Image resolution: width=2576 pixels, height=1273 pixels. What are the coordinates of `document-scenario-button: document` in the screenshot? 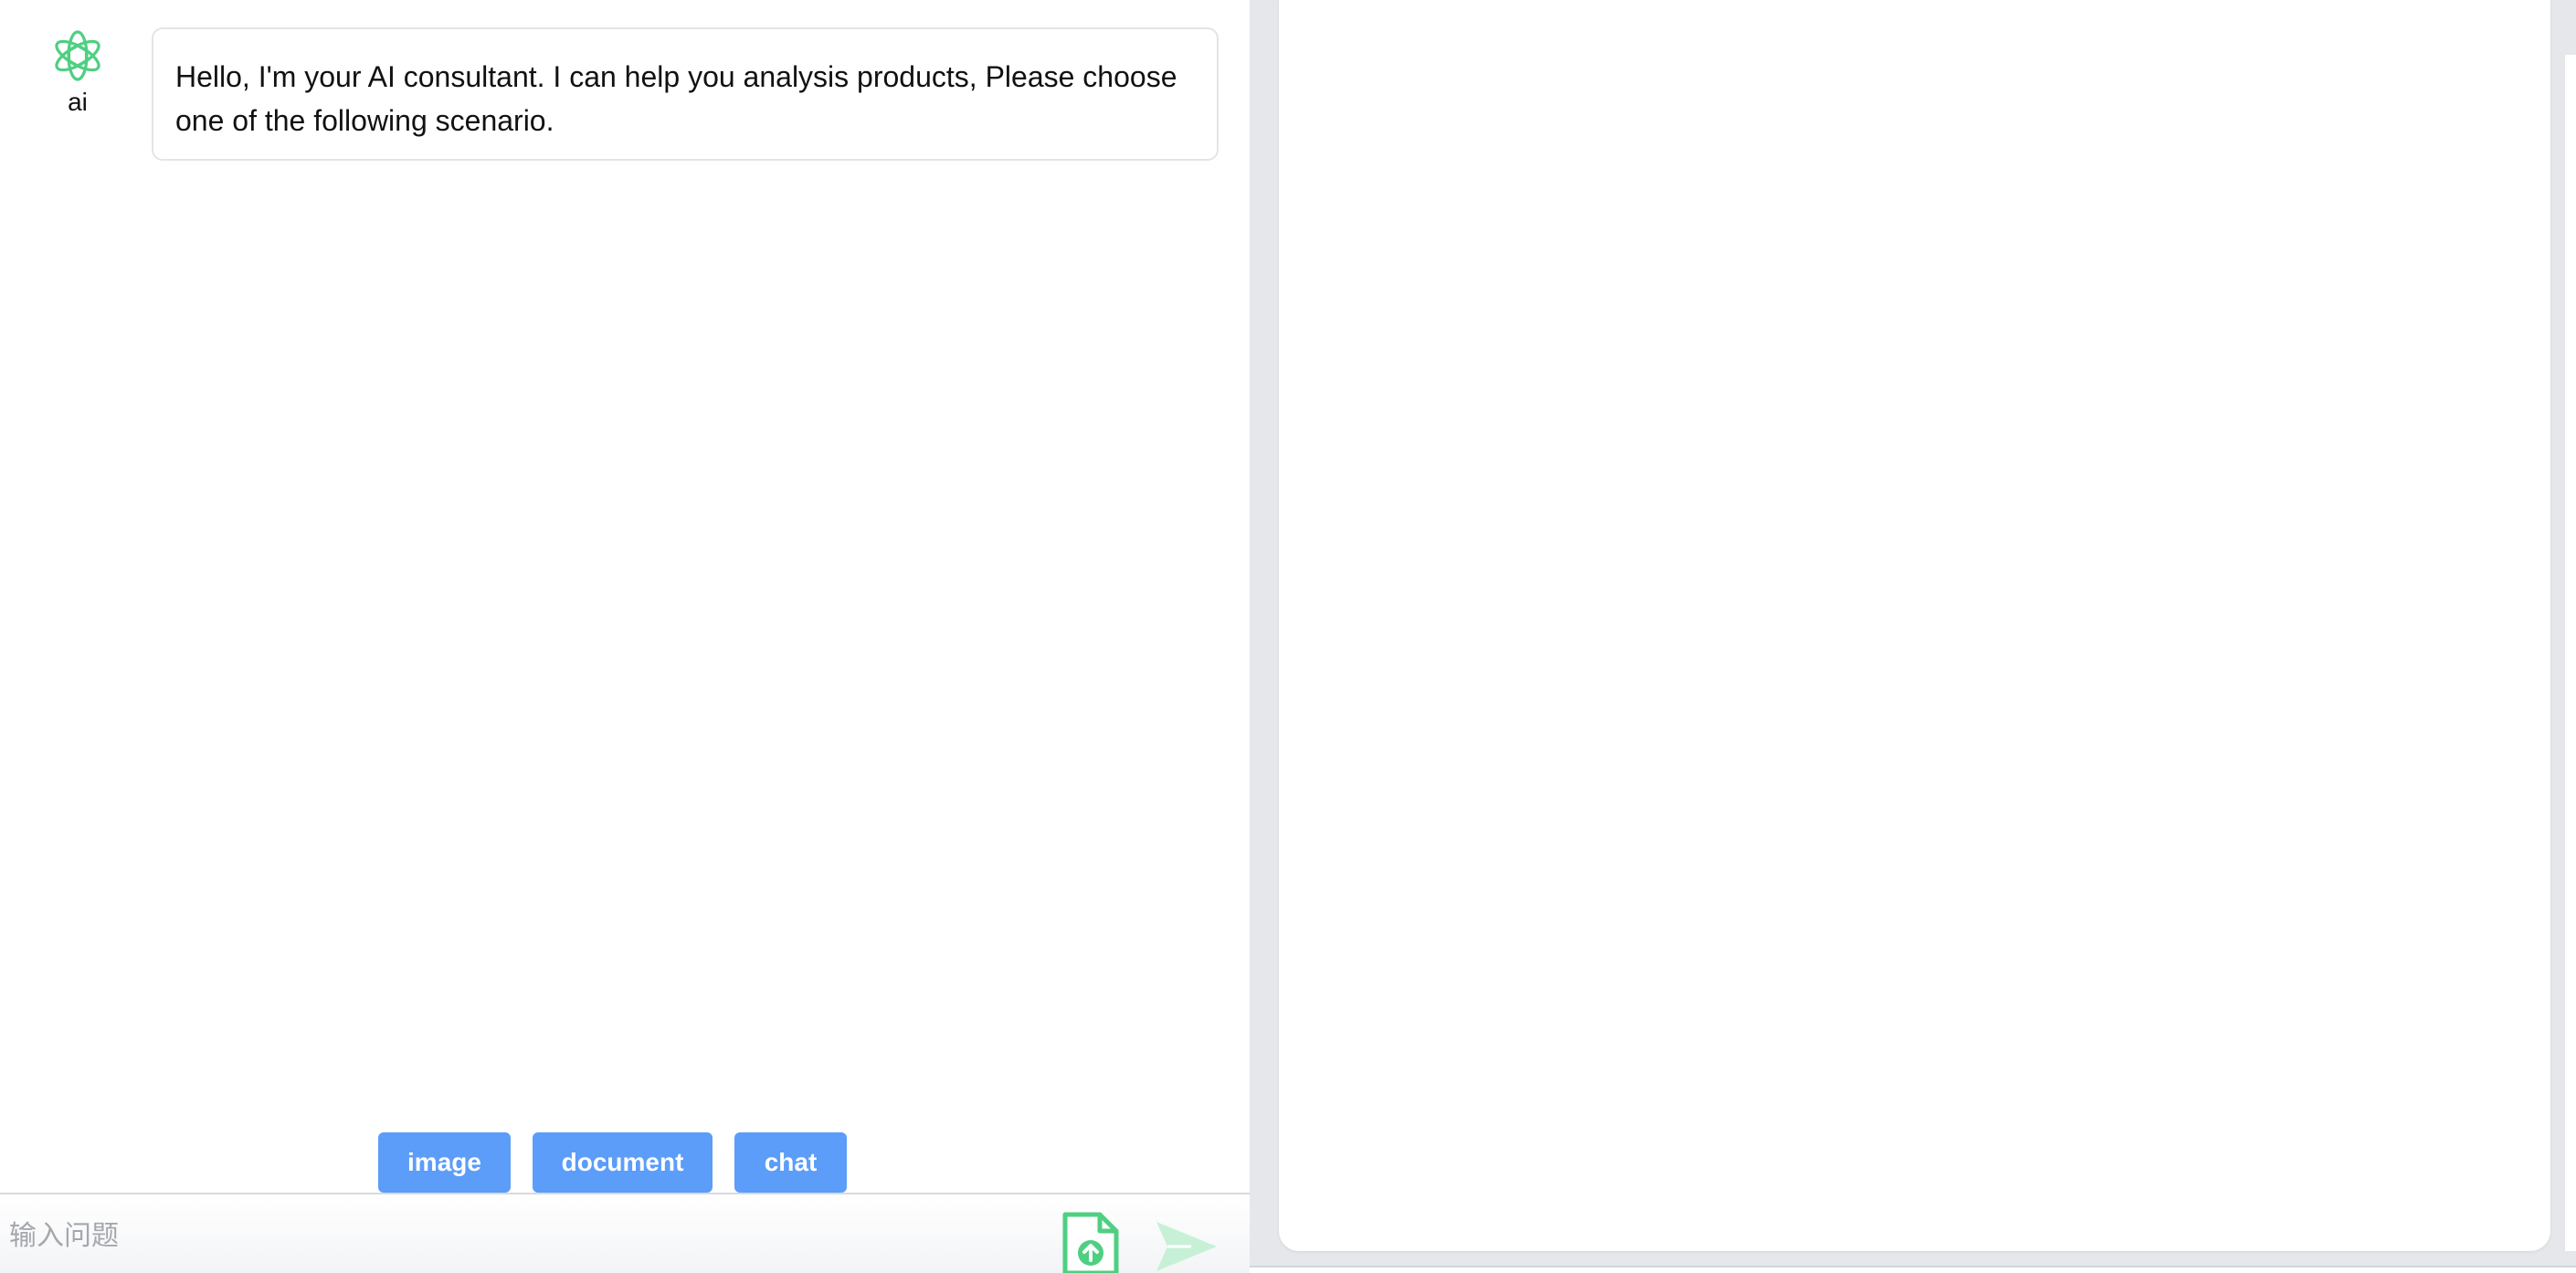 It's located at (623, 1162).